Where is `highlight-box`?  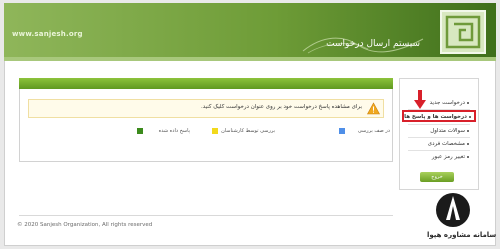 highlight-box is located at coordinates (439, 116).